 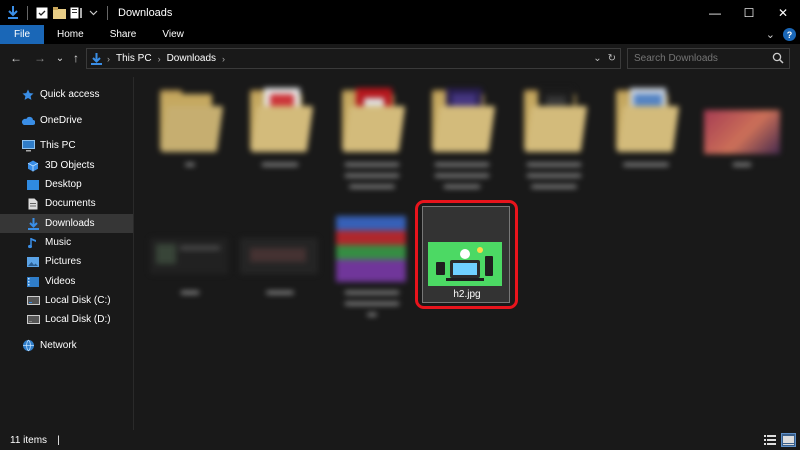 I want to click on sidebar-item-label: Local Disk (D:), so click(x=78, y=319).